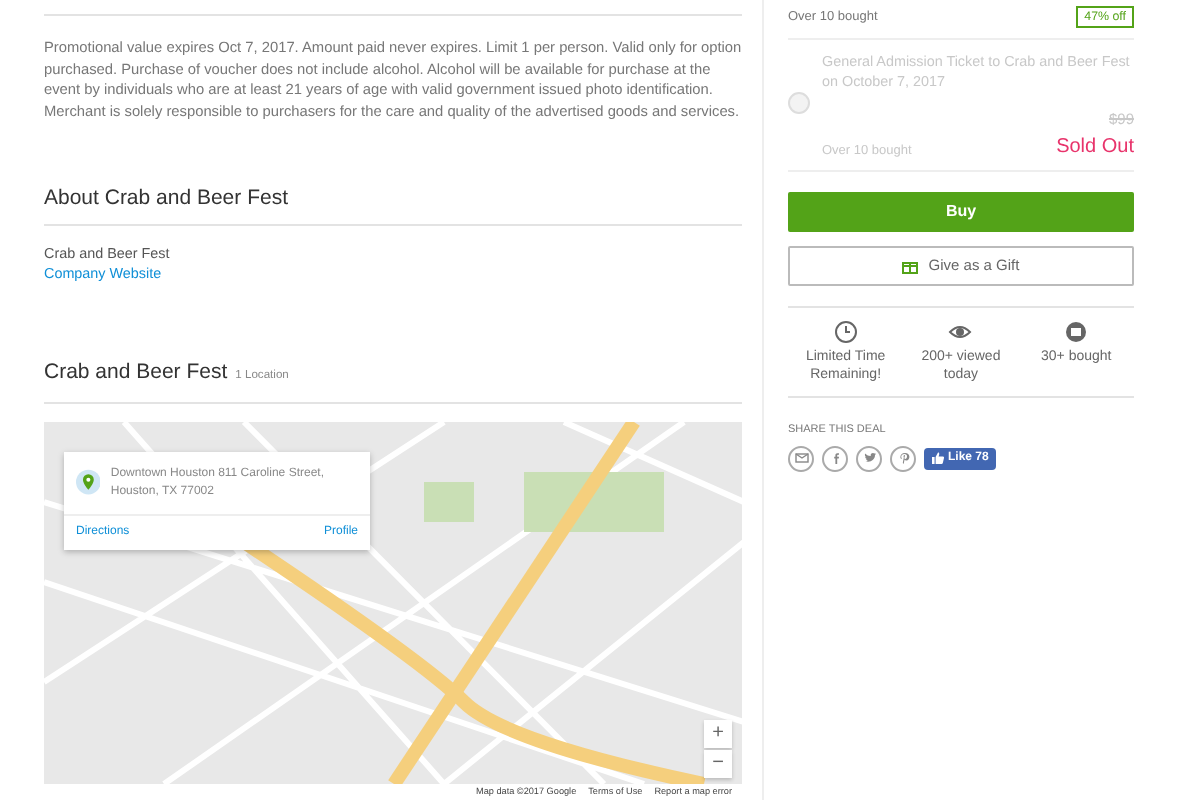 Image resolution: width=1200 pixels, height=800 pixels. Describe the element at coordinates (718, 734) in the screenshot. I see `zoom-in-button: +` at that location.